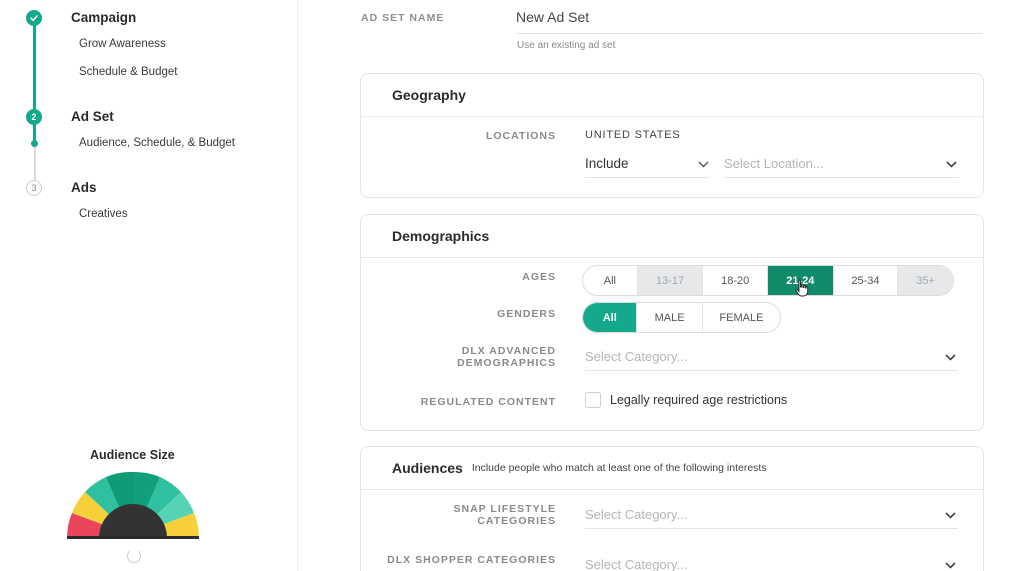  Describe the element at coordinates (506, 363) in the screenshot. I see `dlx-label-line-2: DEMOGRAPHICS` at that location.